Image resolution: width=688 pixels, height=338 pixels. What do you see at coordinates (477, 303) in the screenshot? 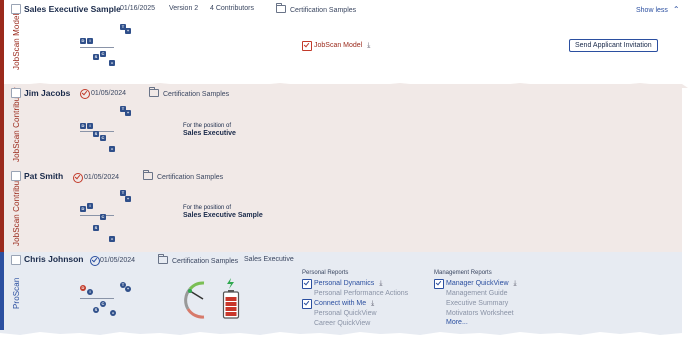
I see `report-link-executive-summary: Executive Summary` at bounding box center [477, 303].